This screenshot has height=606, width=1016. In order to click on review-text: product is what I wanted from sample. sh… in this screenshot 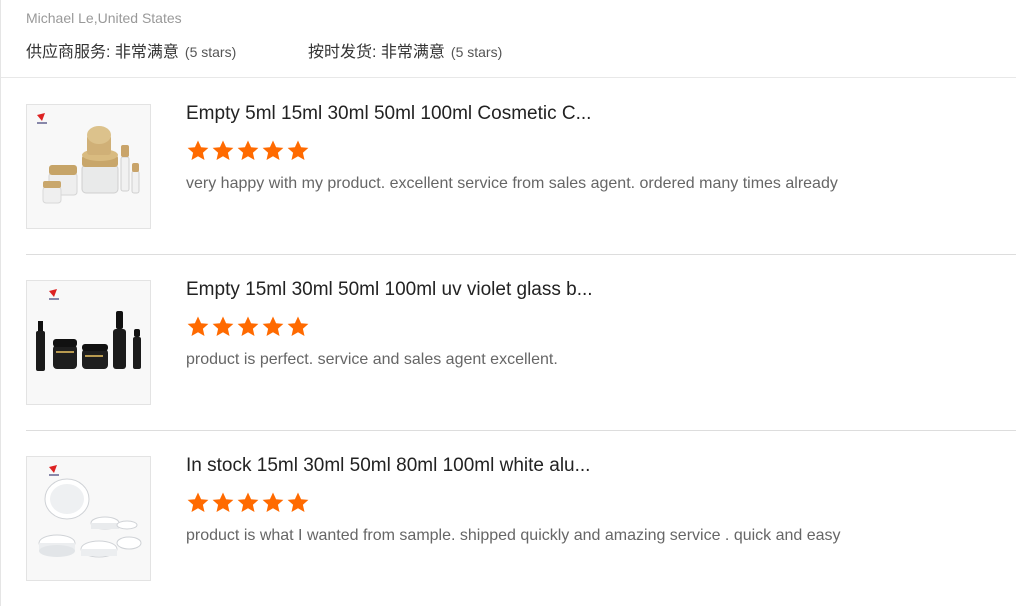, I will do `click(513, 535)`.